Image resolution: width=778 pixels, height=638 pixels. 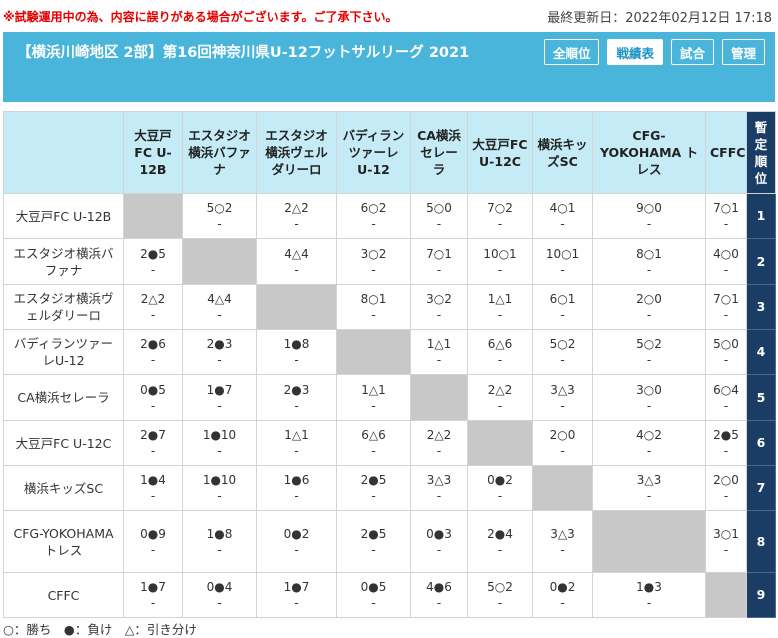 I want to click on rank-header: 暫定順位, so click(x=761, y=152).